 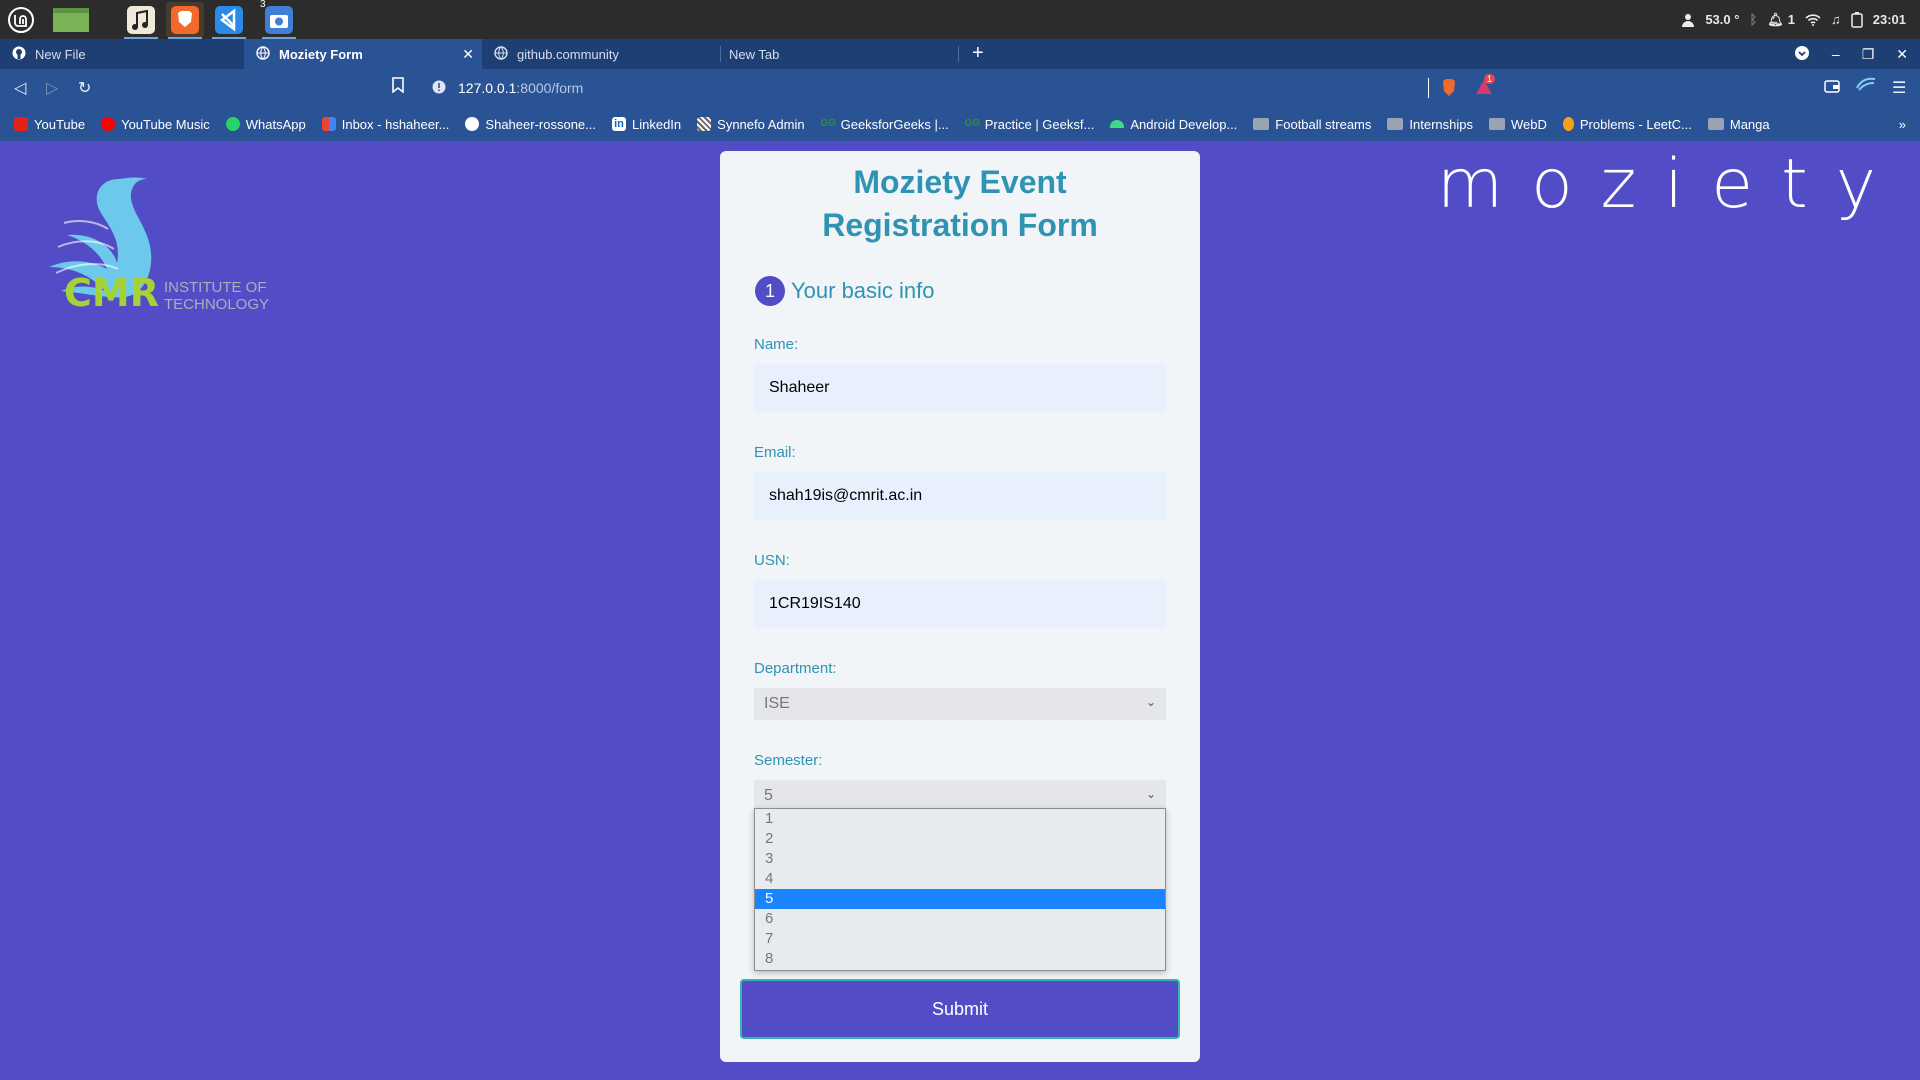 I want to click on brave-icon, so click(x=185, y=20).